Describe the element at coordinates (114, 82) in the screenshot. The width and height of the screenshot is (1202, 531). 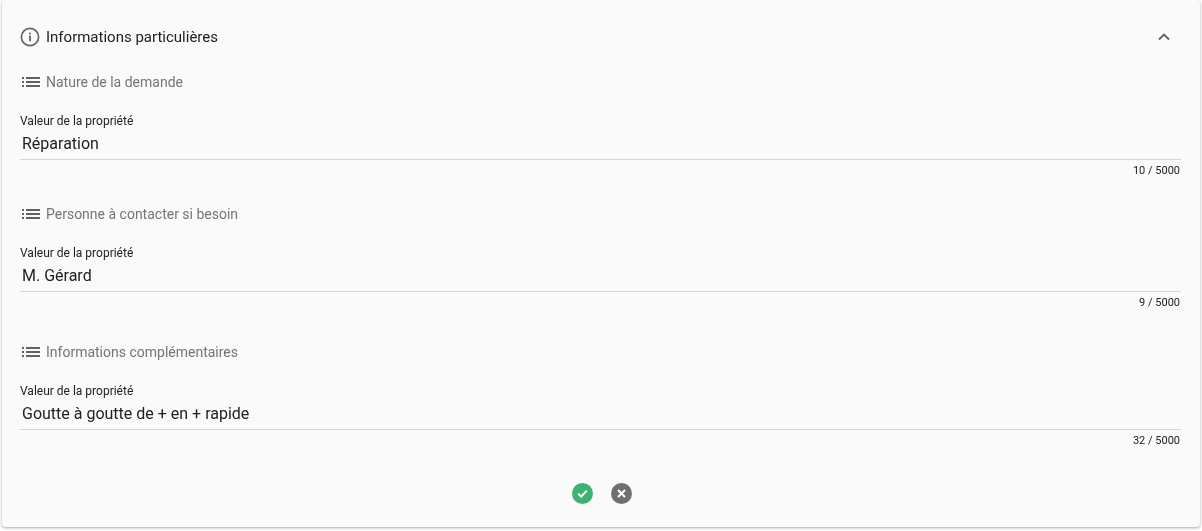
I see `property-name: Nature de la demande` at that location.